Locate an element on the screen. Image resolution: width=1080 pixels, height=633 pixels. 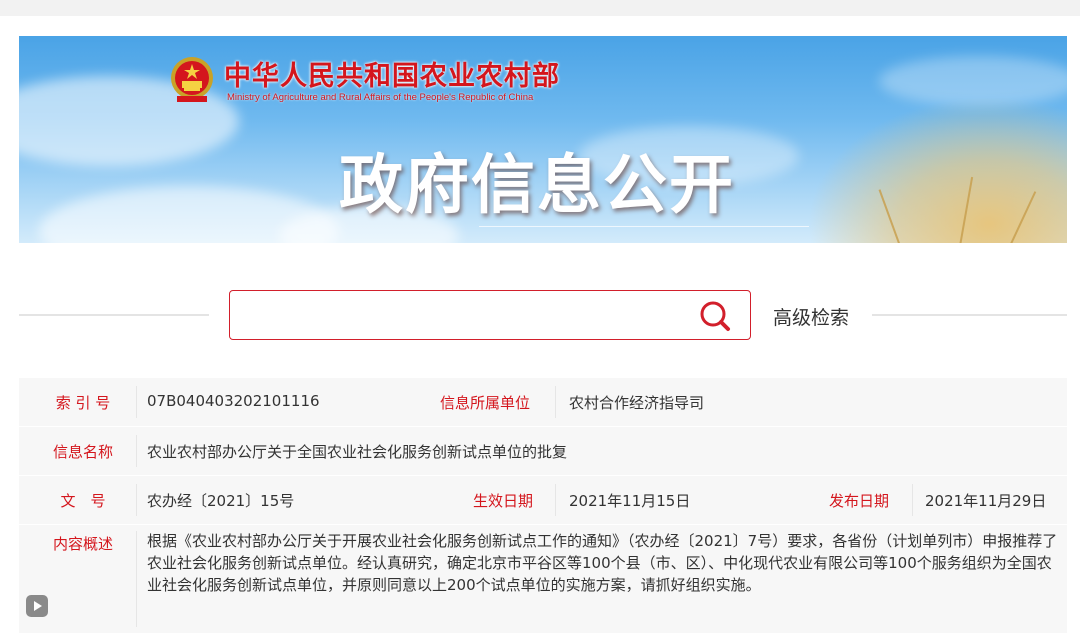
publish-date-value: 2021年11月29日 is located at coordinates (986, 501).